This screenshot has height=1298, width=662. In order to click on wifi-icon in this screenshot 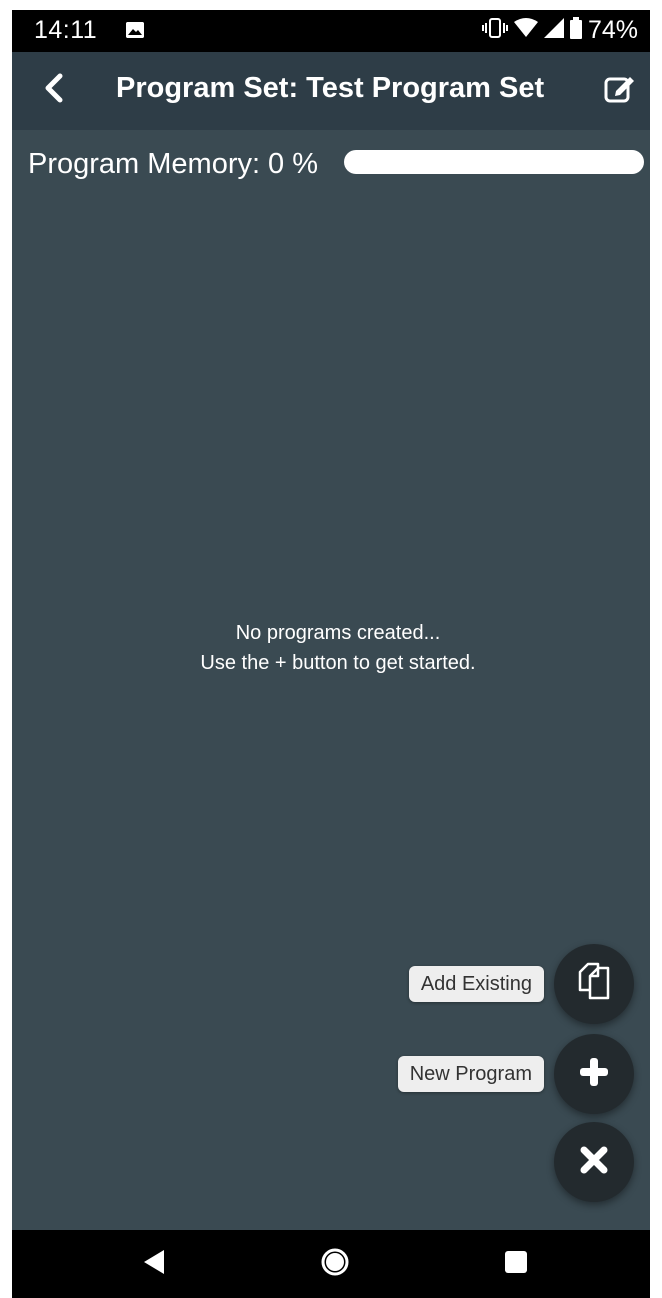, I will do `click(525, 30)`.